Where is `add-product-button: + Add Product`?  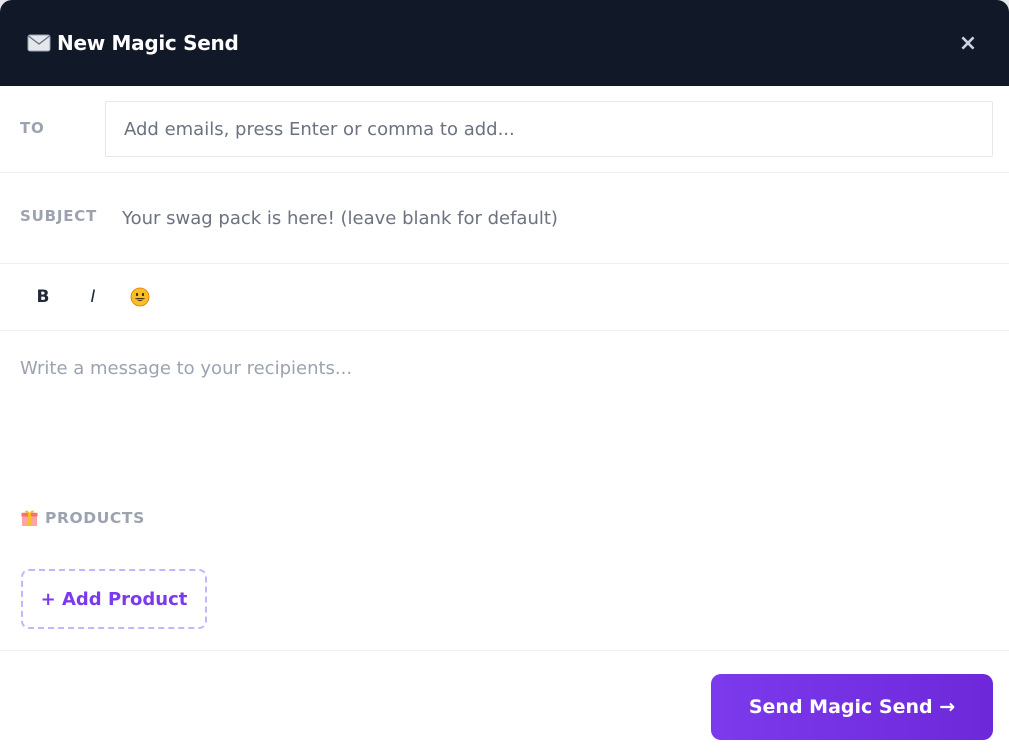 add-product-button: + Add Product is located at coordinates (114, 599).